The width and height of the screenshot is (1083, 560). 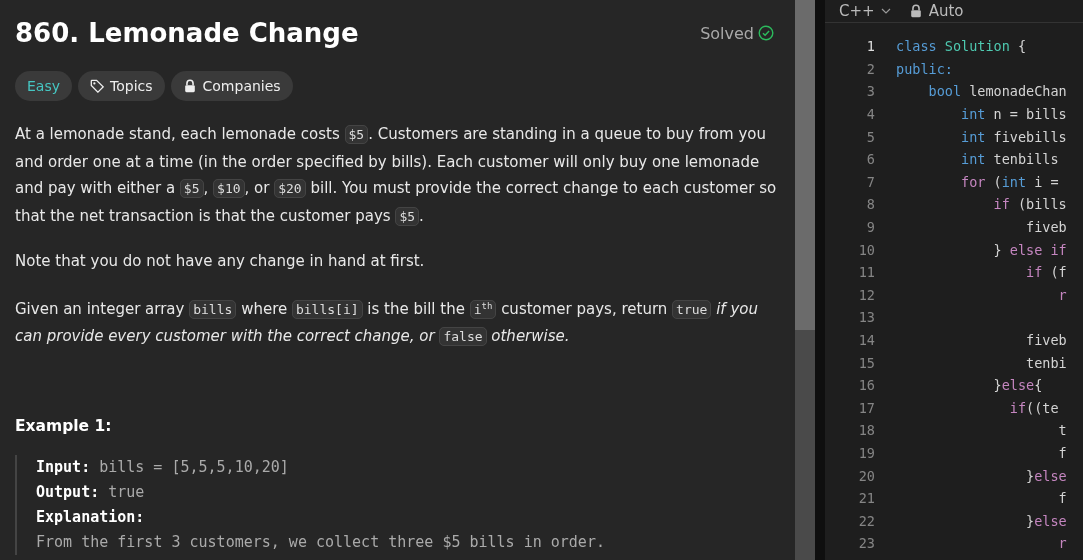 What do you see at coordinates (43, 86) in the screenshot?
I see `difficulty-badge: Easy` at bounding box center [43, 86].